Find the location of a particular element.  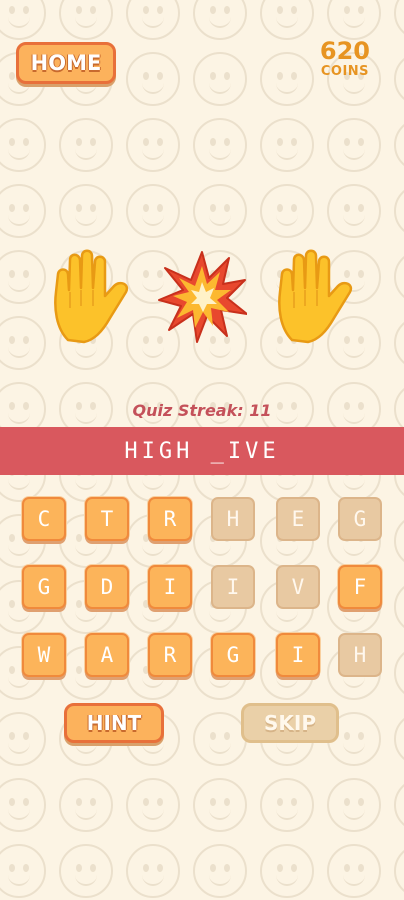

letter-tile: V is located at coordinates (298, 587).